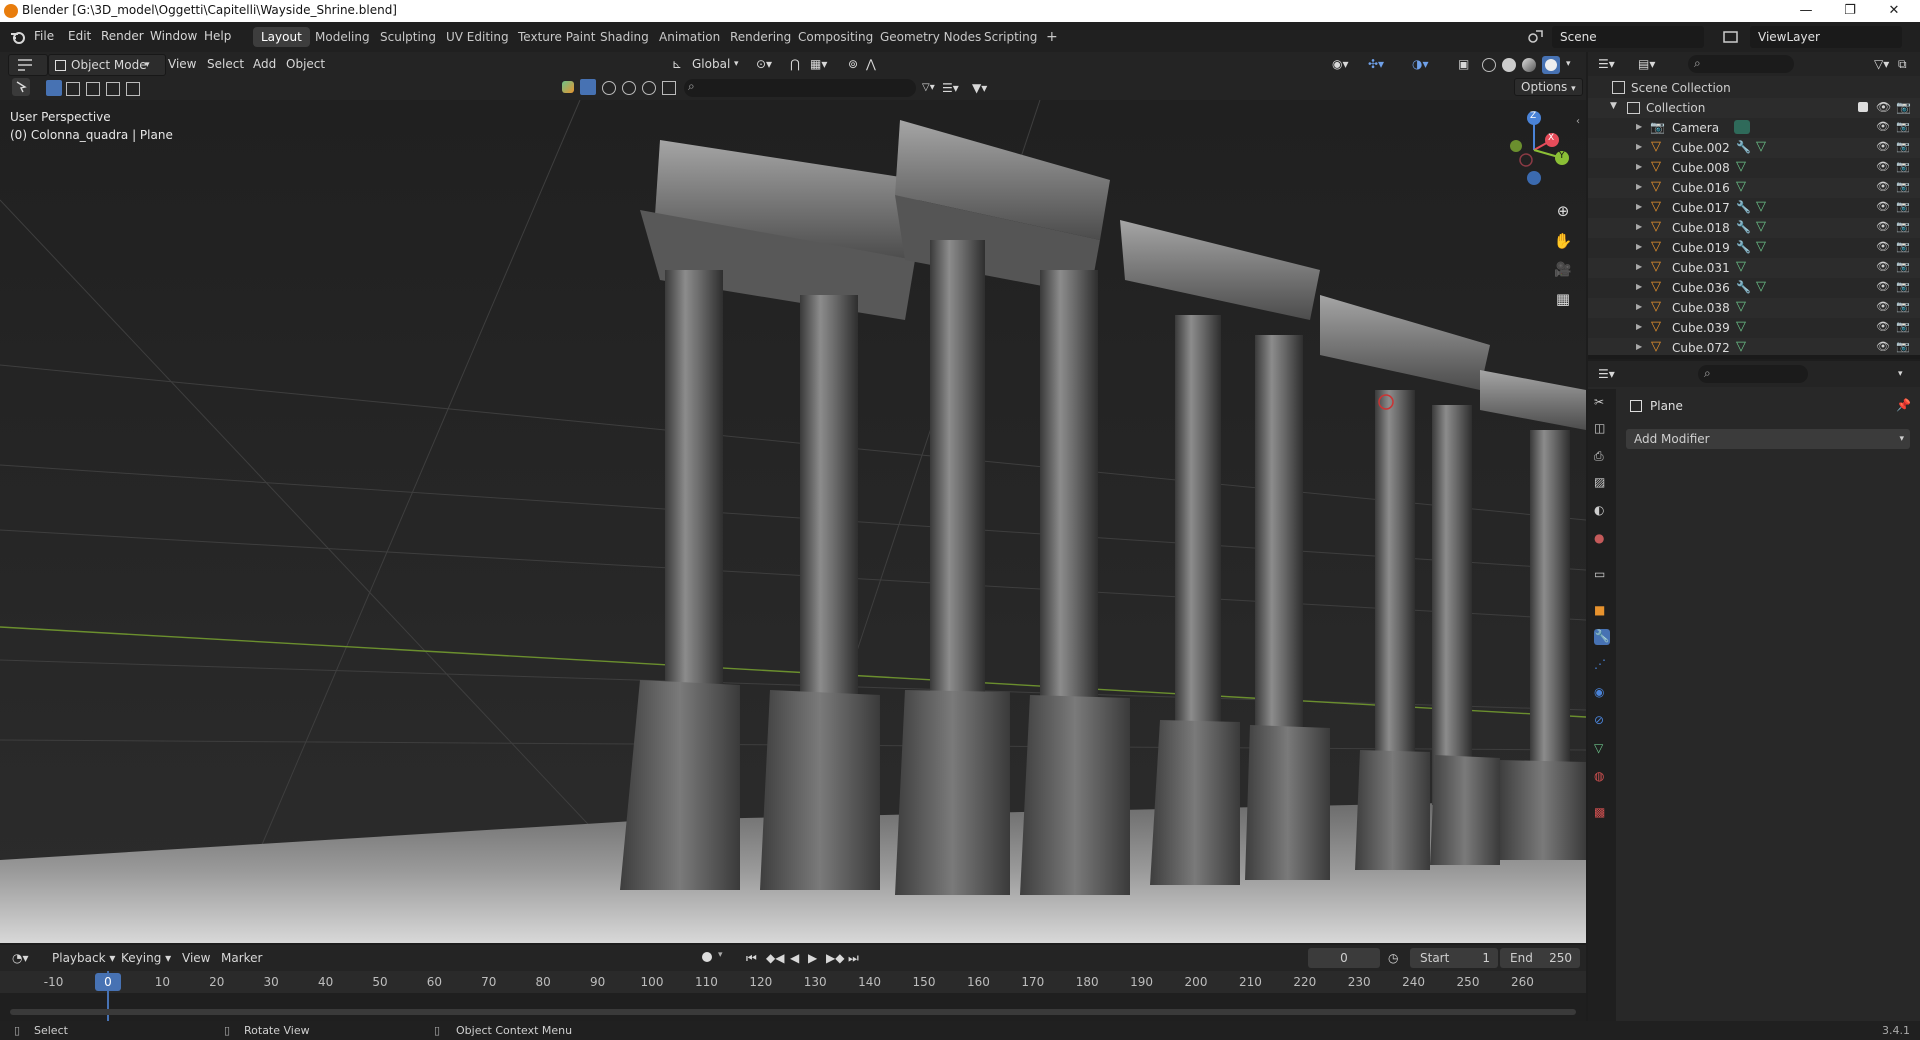  What do you see at coordinates (107, 65) in the screenshot?
I see `object-mode-dropdown: Object Mode ▾` at bounding box center [107, 65].